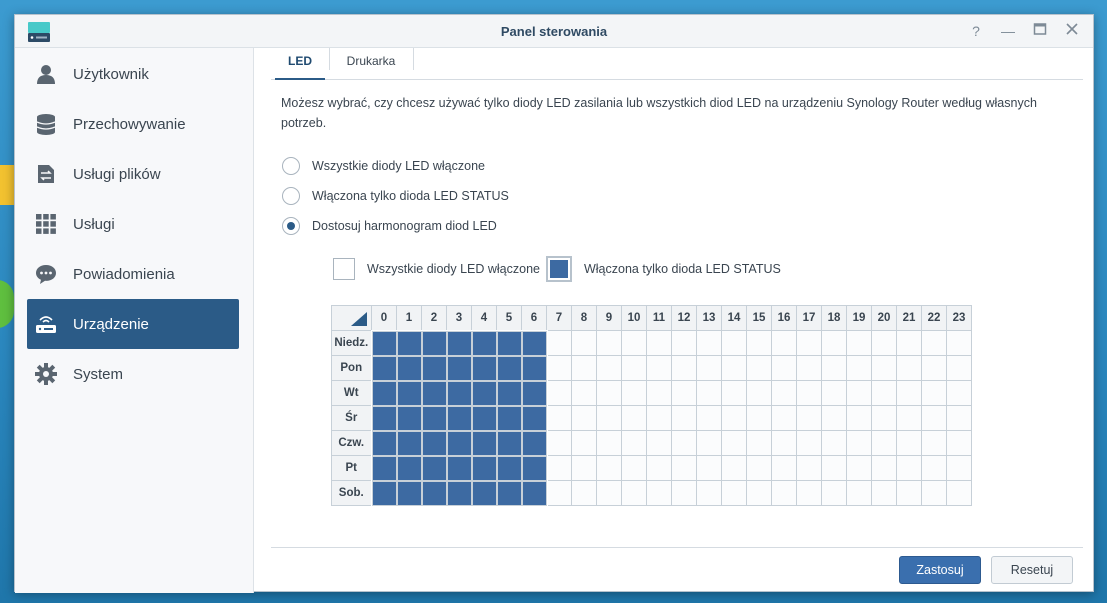 This screenshot has width=1107, height=603. I want to click on apply-button: Zastosuj, so click(940, 570).